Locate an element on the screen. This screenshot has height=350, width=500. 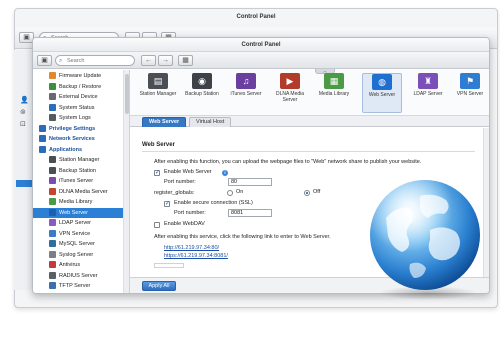
sidebar-item-radius-server: RADIUS Server is located at coordinates (78, 276).